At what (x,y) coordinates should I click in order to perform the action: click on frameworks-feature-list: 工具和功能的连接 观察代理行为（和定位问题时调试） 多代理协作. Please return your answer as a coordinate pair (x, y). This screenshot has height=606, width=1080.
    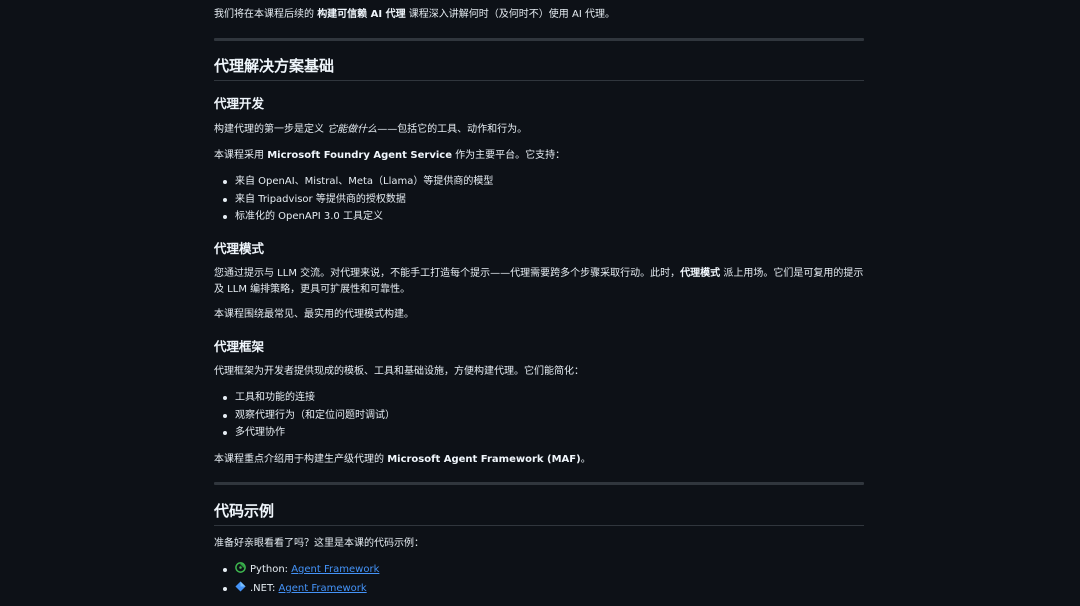
    Looking at the image, I should click on (539, 415).